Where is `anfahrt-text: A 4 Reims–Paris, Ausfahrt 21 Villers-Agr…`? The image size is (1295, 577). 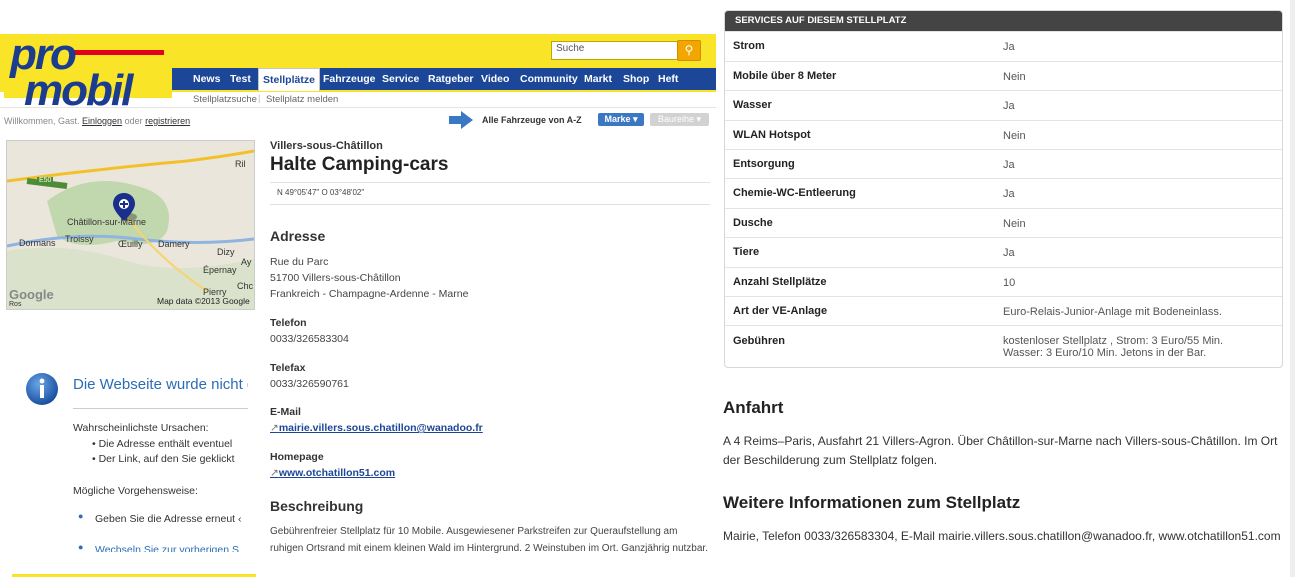 anfahrt-text: A 4 Reims–Paris, Ausfahrt 21 Villers-Agr… is located at coordinates (1000, 450).